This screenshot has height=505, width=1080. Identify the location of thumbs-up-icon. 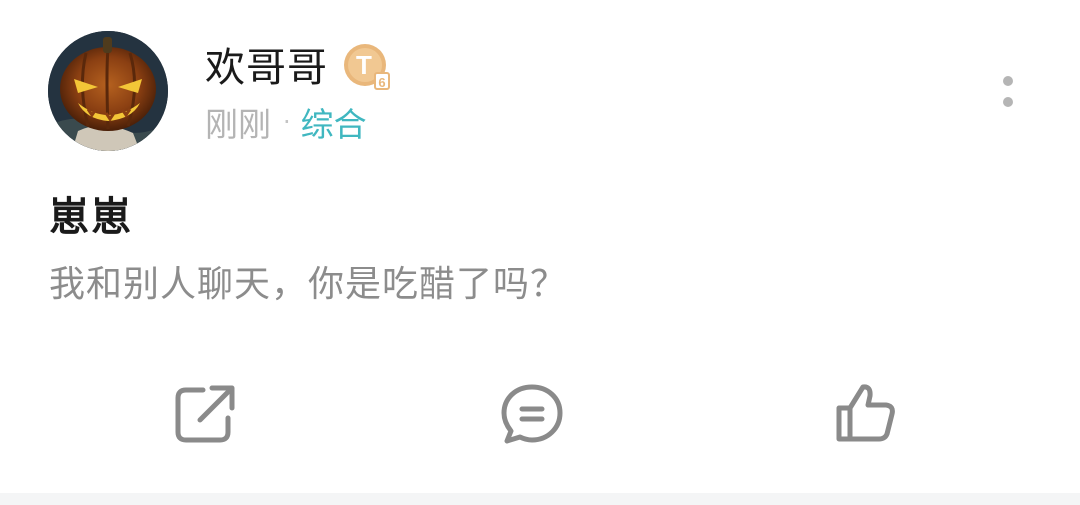
(865, 413).